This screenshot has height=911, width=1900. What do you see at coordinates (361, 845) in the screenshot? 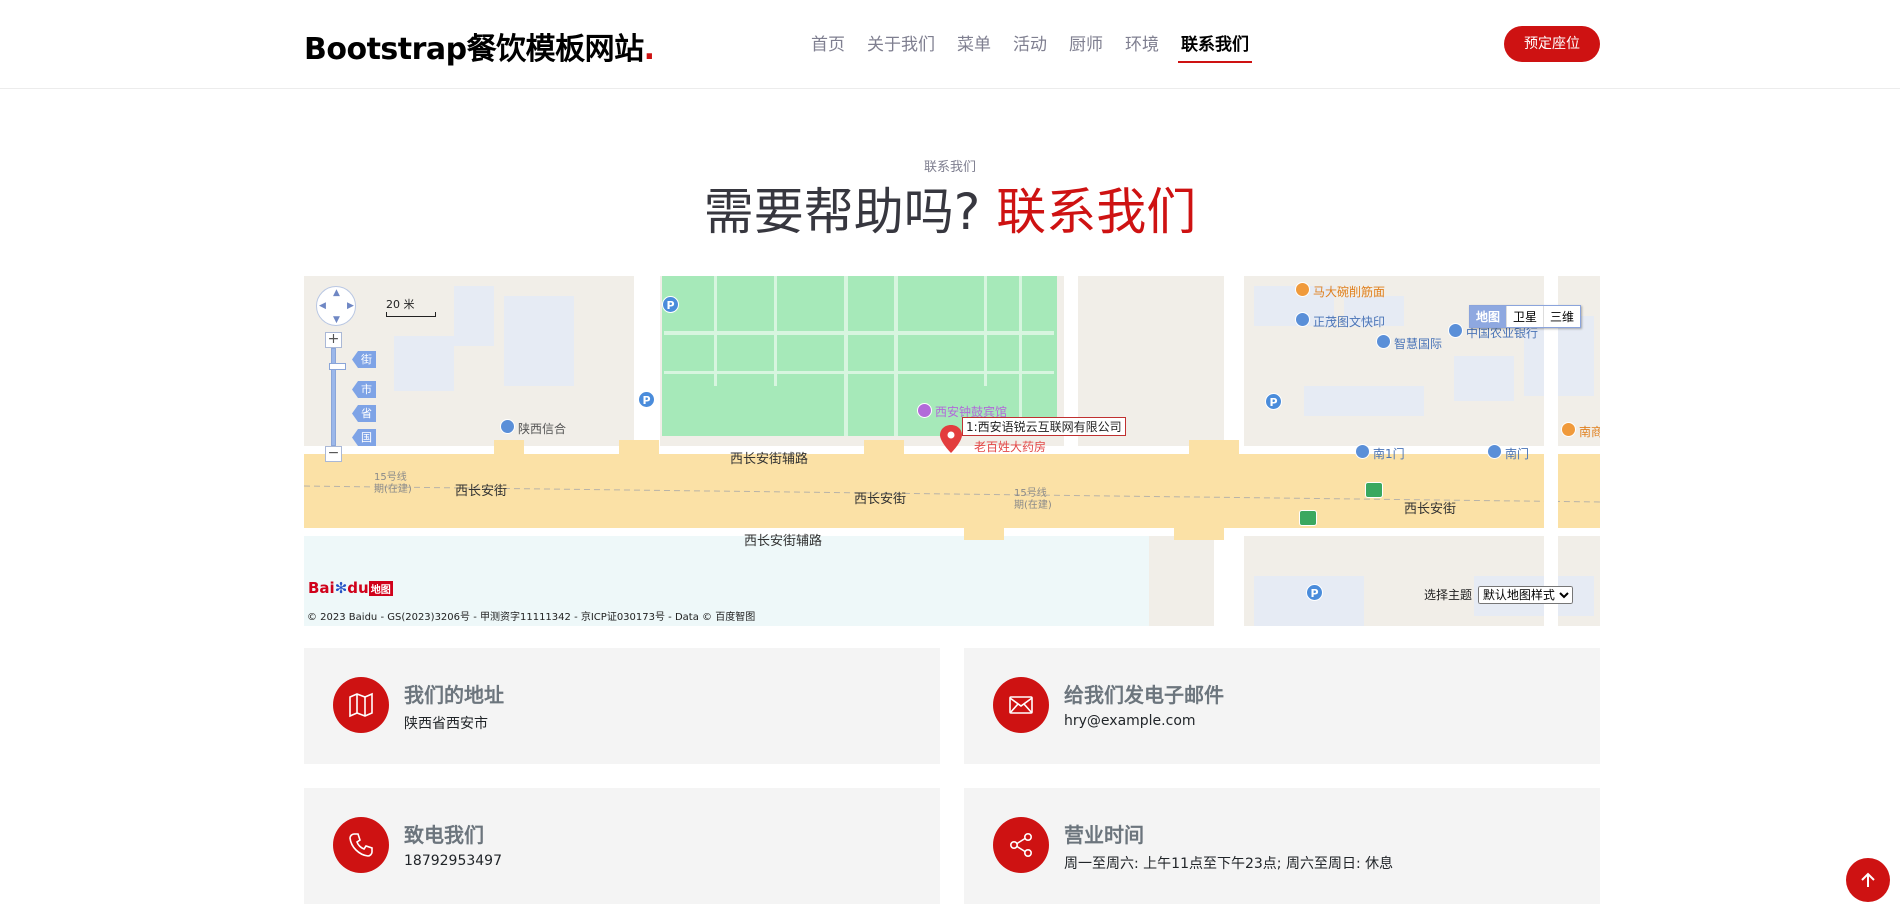
I see `phone-icon` at bounding box center [361, 845].